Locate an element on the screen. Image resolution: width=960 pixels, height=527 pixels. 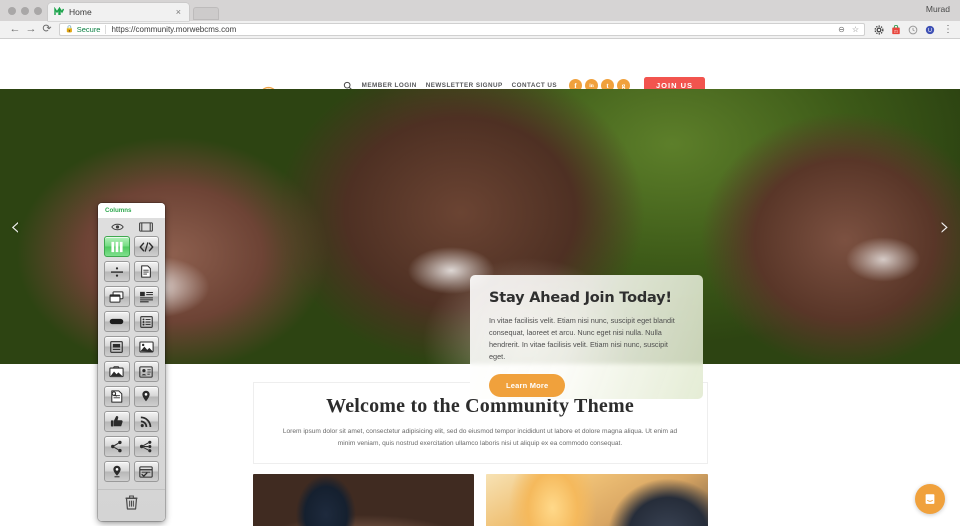
tab-title: Home is located at coordinates (80, 12).